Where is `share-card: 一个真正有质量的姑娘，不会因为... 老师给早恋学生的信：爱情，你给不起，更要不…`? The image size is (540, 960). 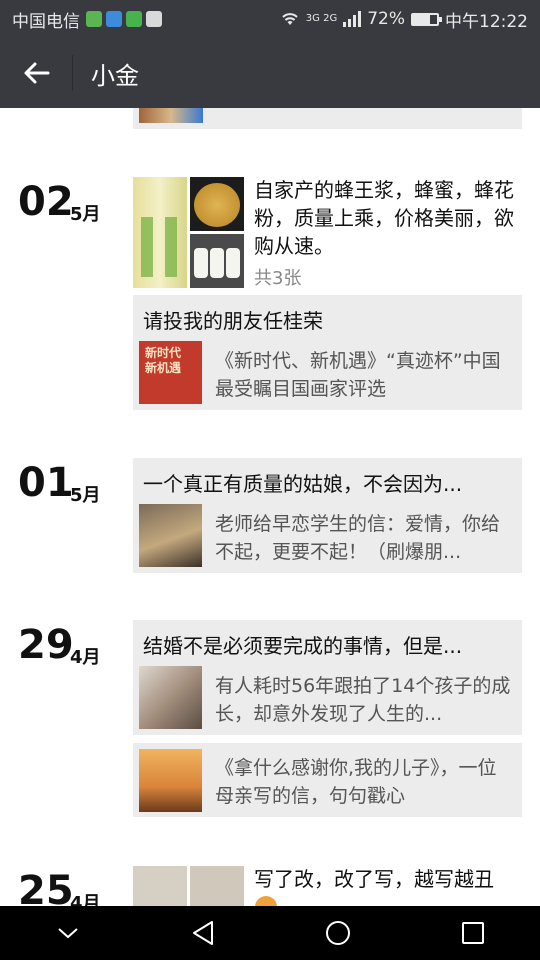 share-card: 一个真正有质量的姑娘，不会因为... 老师给早恋学生的信：爱情，你给不起，更要不… is located at coordinates (327, 515).